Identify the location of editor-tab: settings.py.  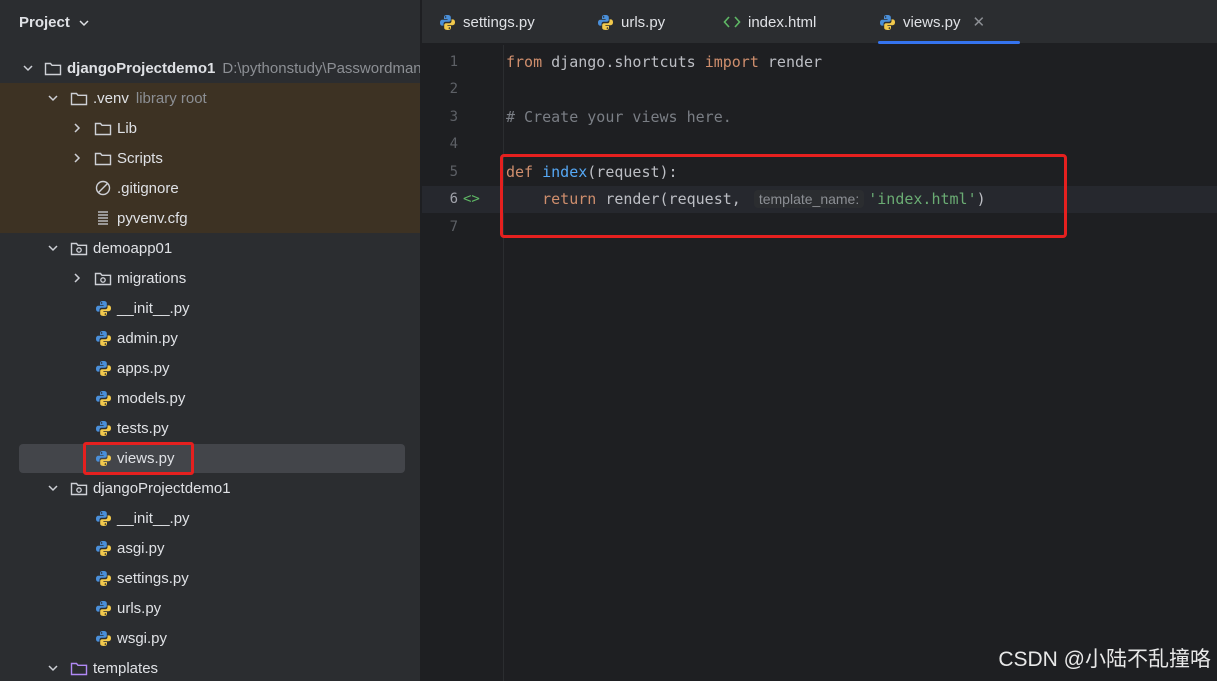
(486, 22).